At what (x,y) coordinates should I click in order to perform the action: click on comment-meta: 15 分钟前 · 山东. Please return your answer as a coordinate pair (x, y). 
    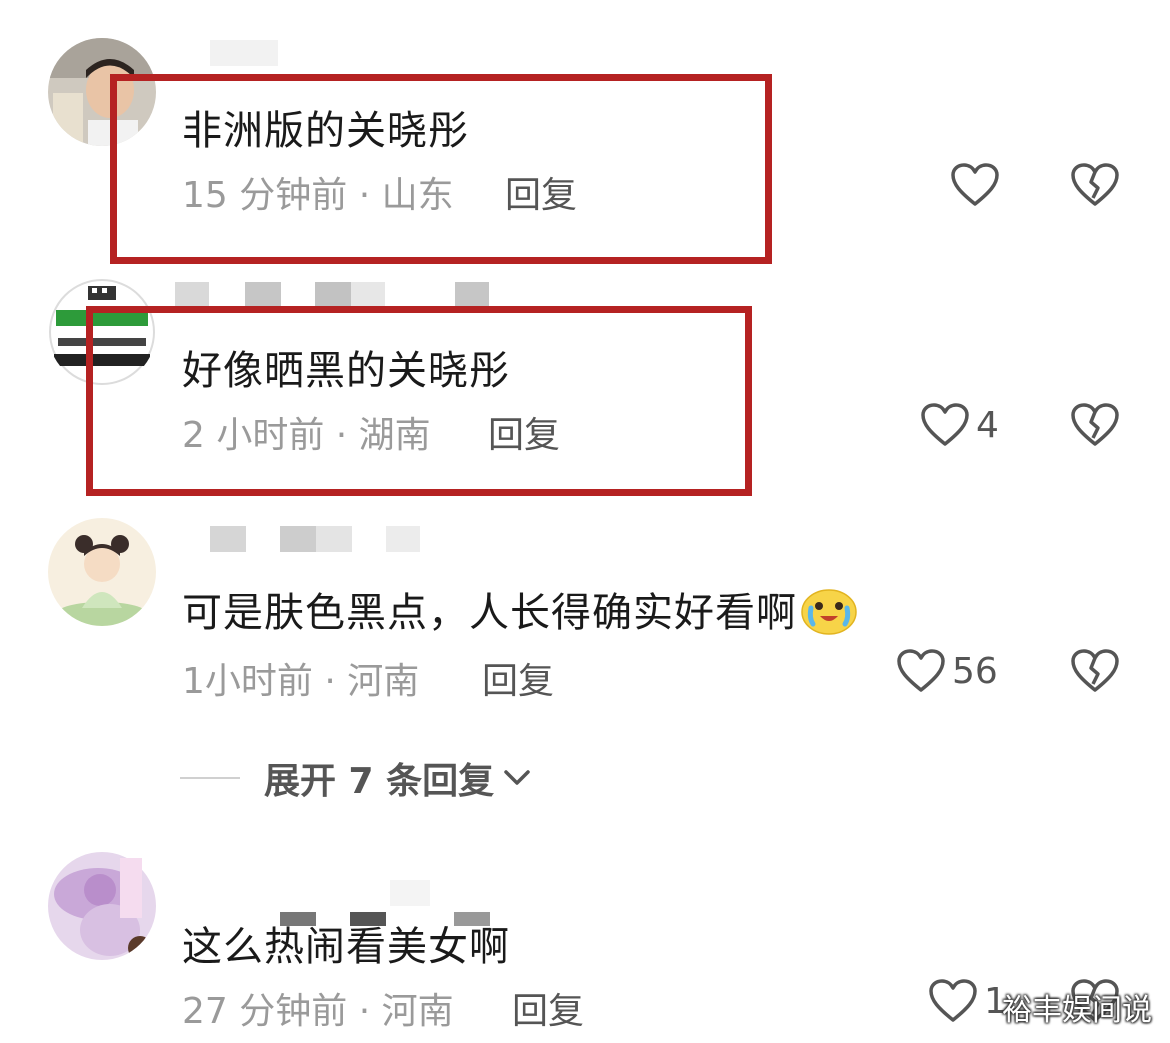
    Looking at the image, I should click on (318, 195).